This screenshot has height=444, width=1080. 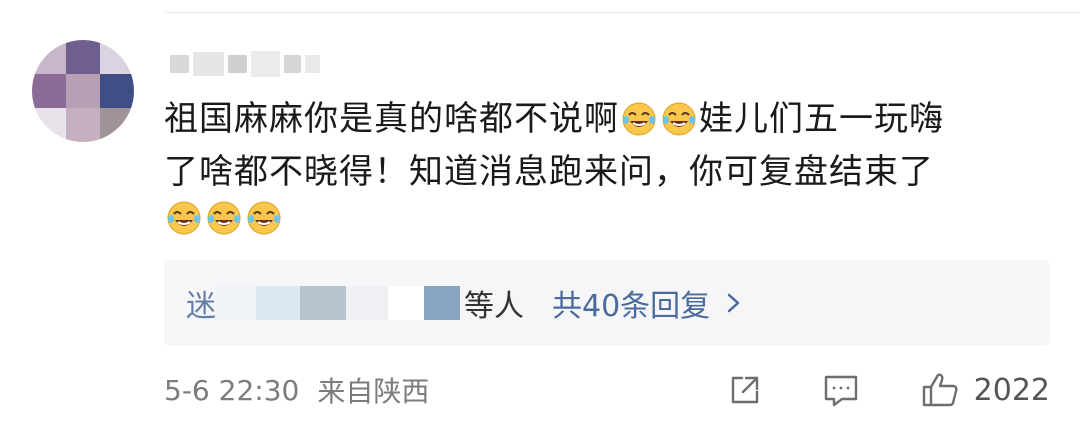 What do you see at coordinates (1011, 390) in the screenshot?
I see `like-count: 2022` at bounding box center [1011, 390].